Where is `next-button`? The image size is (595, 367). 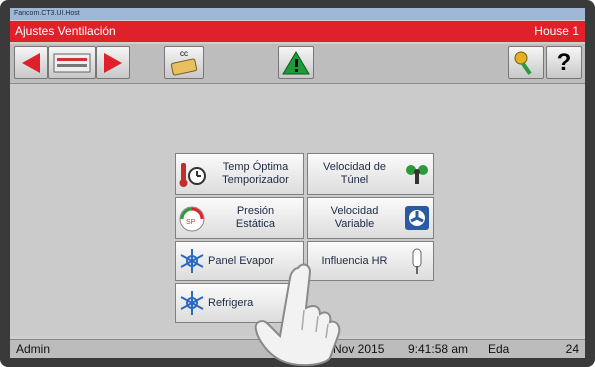 next-button is located at coordinates (113, 62).